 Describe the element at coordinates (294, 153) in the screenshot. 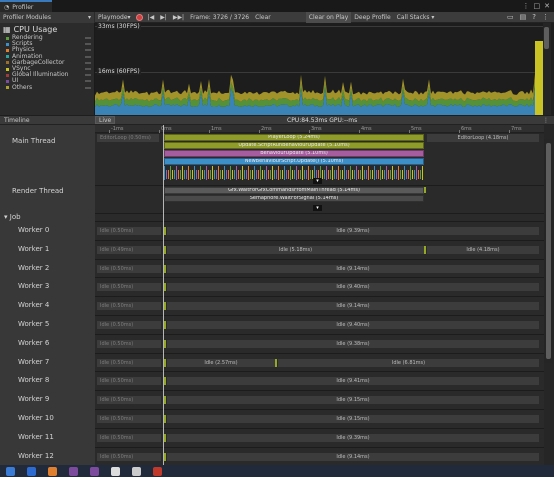

I see `behaviour-update-bar: BehaviourUpdate (5.10ms)` at that location.